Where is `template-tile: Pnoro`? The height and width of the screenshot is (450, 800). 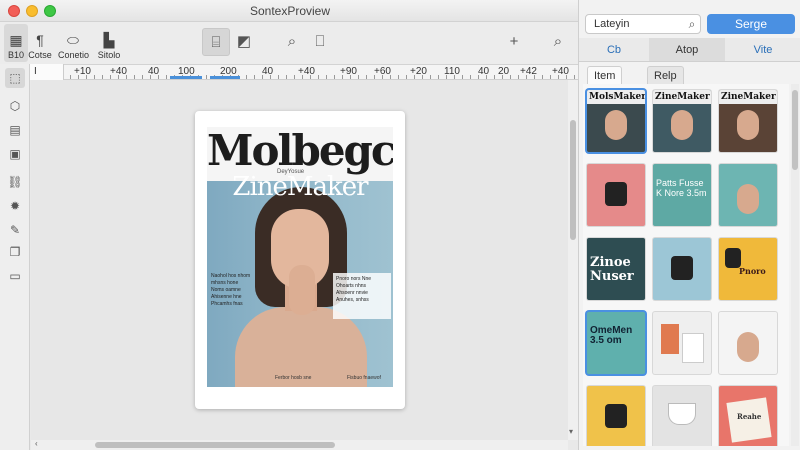
template-tile: Pnoro is located at coordinates (748, 269).